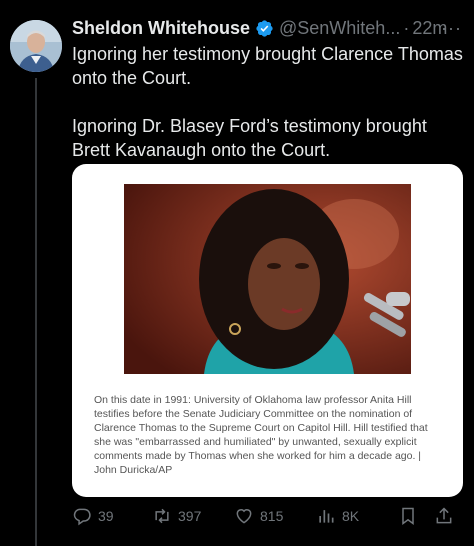 The image size is (474, 546). I want to click on share-button, so click(444, 516).